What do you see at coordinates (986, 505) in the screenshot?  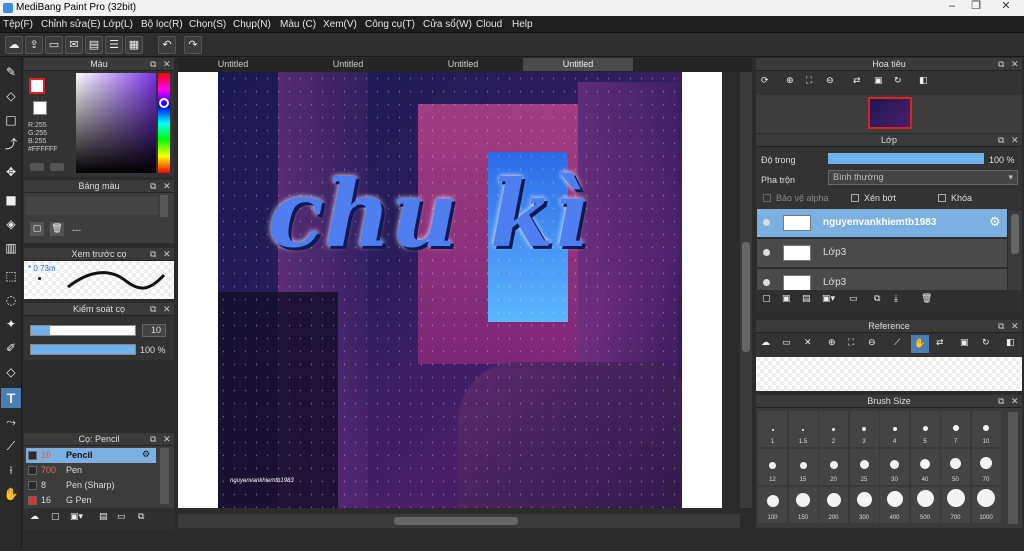 I see `brush-size-option: 1000` at bounding box center [986, 505].